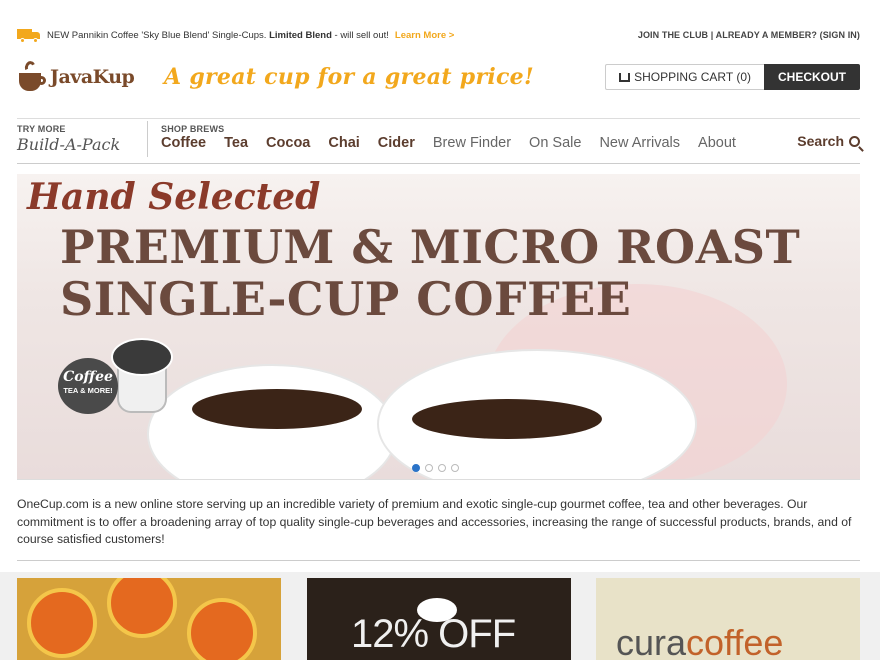 The width and height of the screenshot is (880, 660). I want to click on kcup-lid-icon, so click(142, 357).